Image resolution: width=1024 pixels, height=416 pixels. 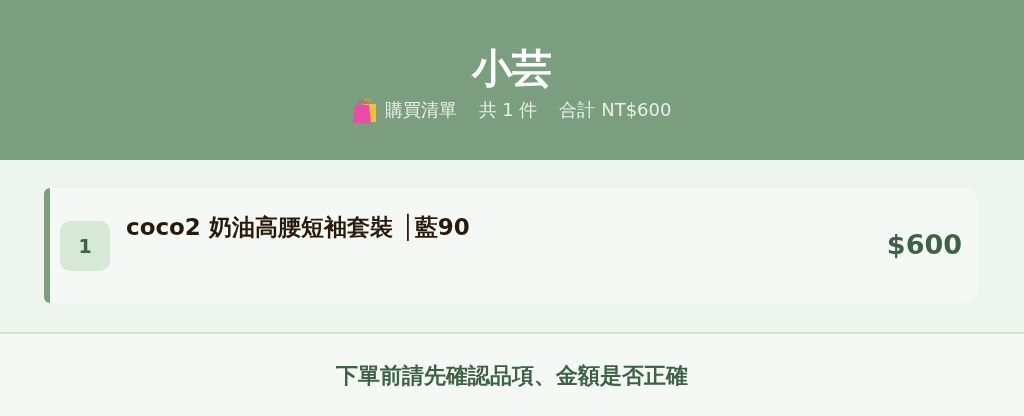 What do you see at coordinates (615, 110) in the screenshot?
I see `total-amount: 合計 NT$600` at bounding box center [615, 110].